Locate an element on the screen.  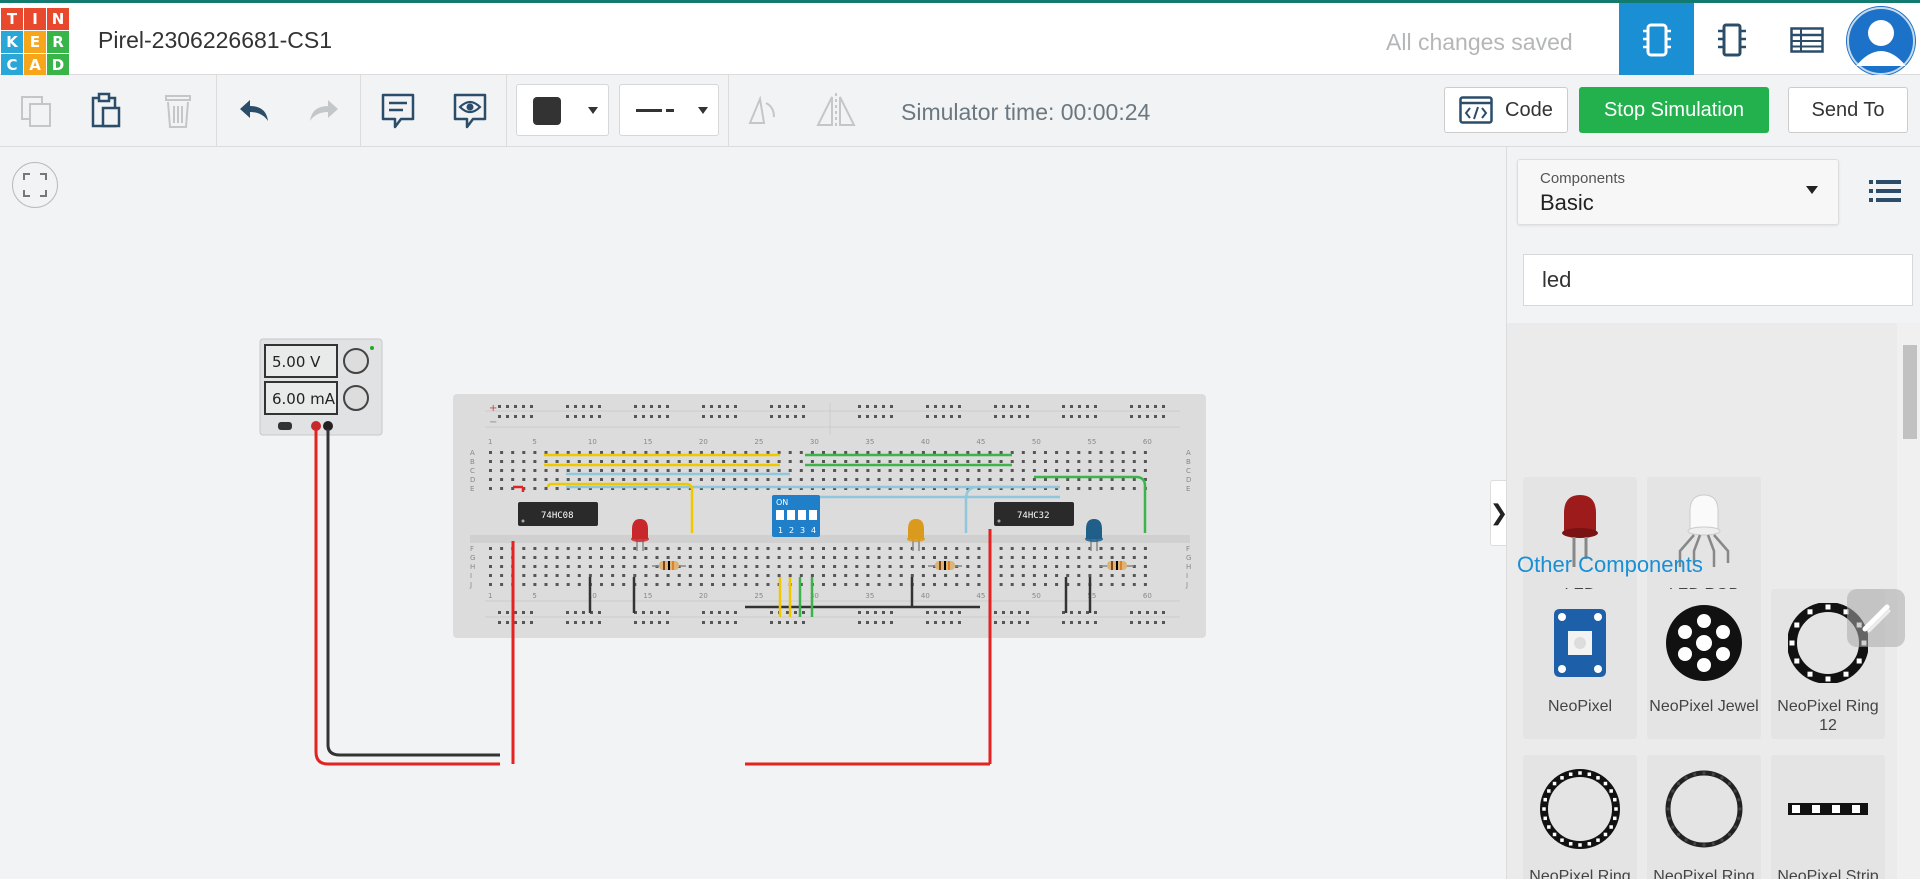
code-button: Code is located at coordinates (1506, 110).